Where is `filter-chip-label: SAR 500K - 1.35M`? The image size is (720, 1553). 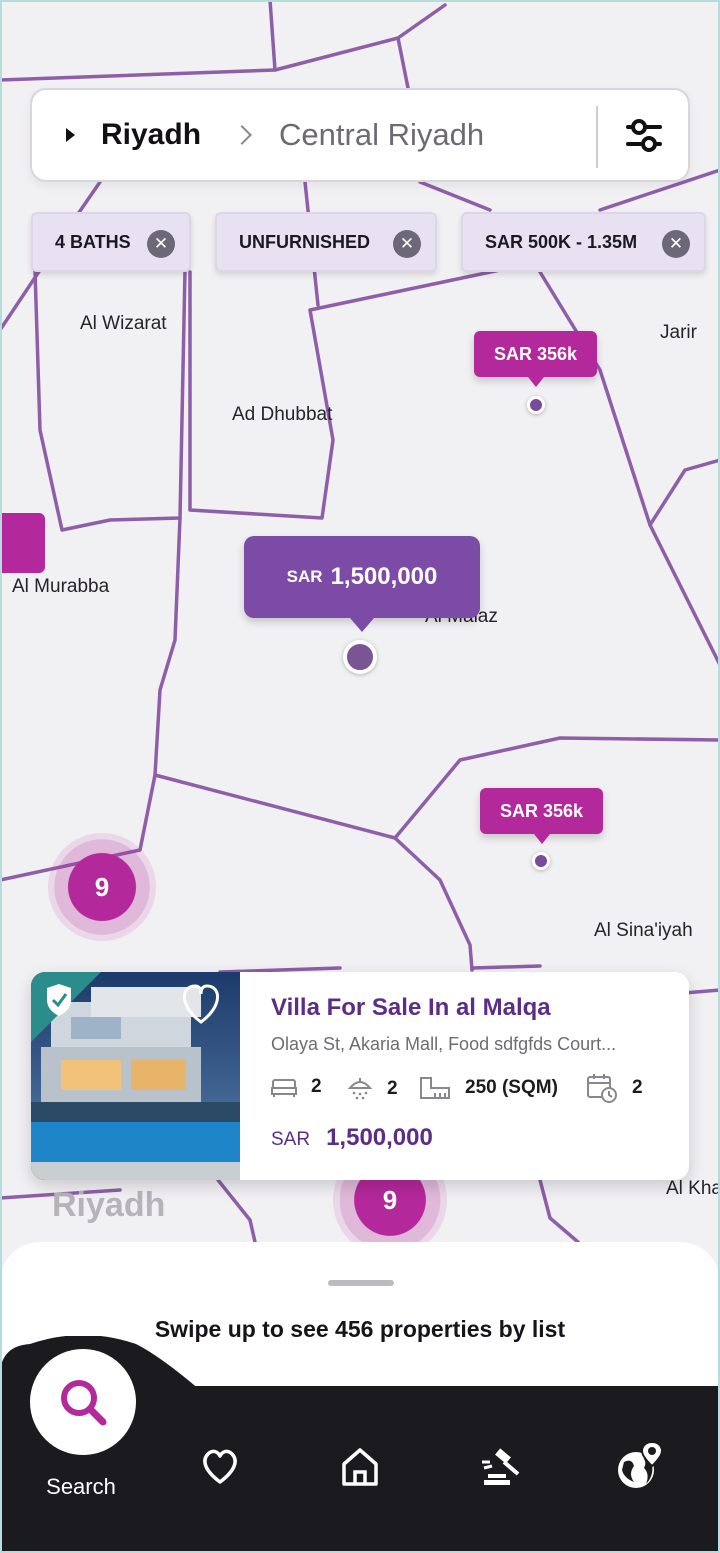 filter-chip-label: SAR 500K - 1.35M is located at coordinates (561, 241).